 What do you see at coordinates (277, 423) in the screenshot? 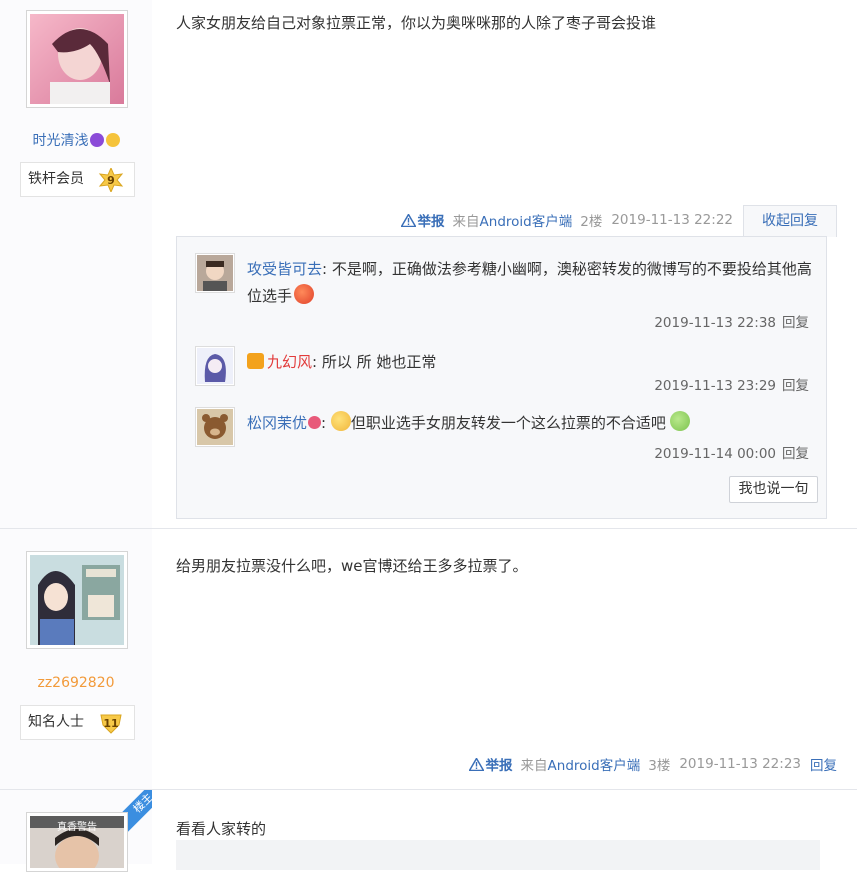
I see `sub-reply-user: 松冈茉优` at bounding box center [277, 423].